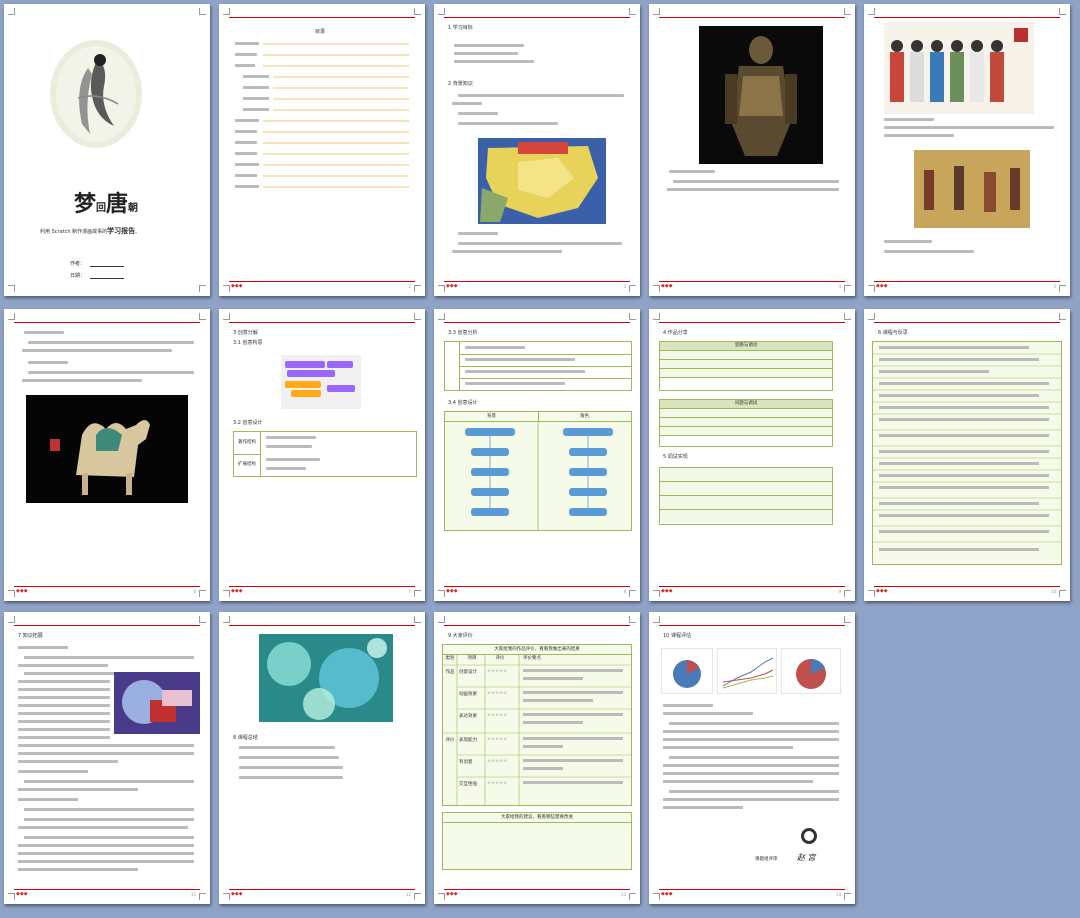 This screenshot has width=1080, height=918. What do you see at coordinates (78, 276) in the screenshot?
I see `cover-date-label: 日期：` at bounding box center [78, 276].